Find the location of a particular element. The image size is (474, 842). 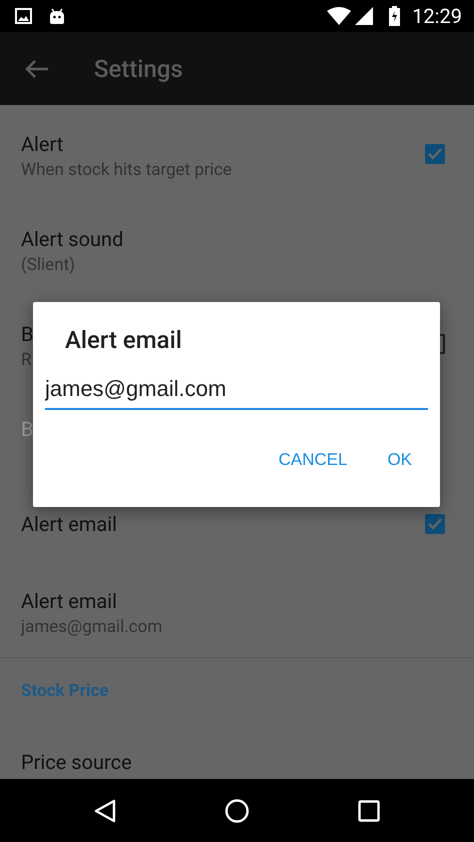

android-icon is located at coordinates (57, 16).